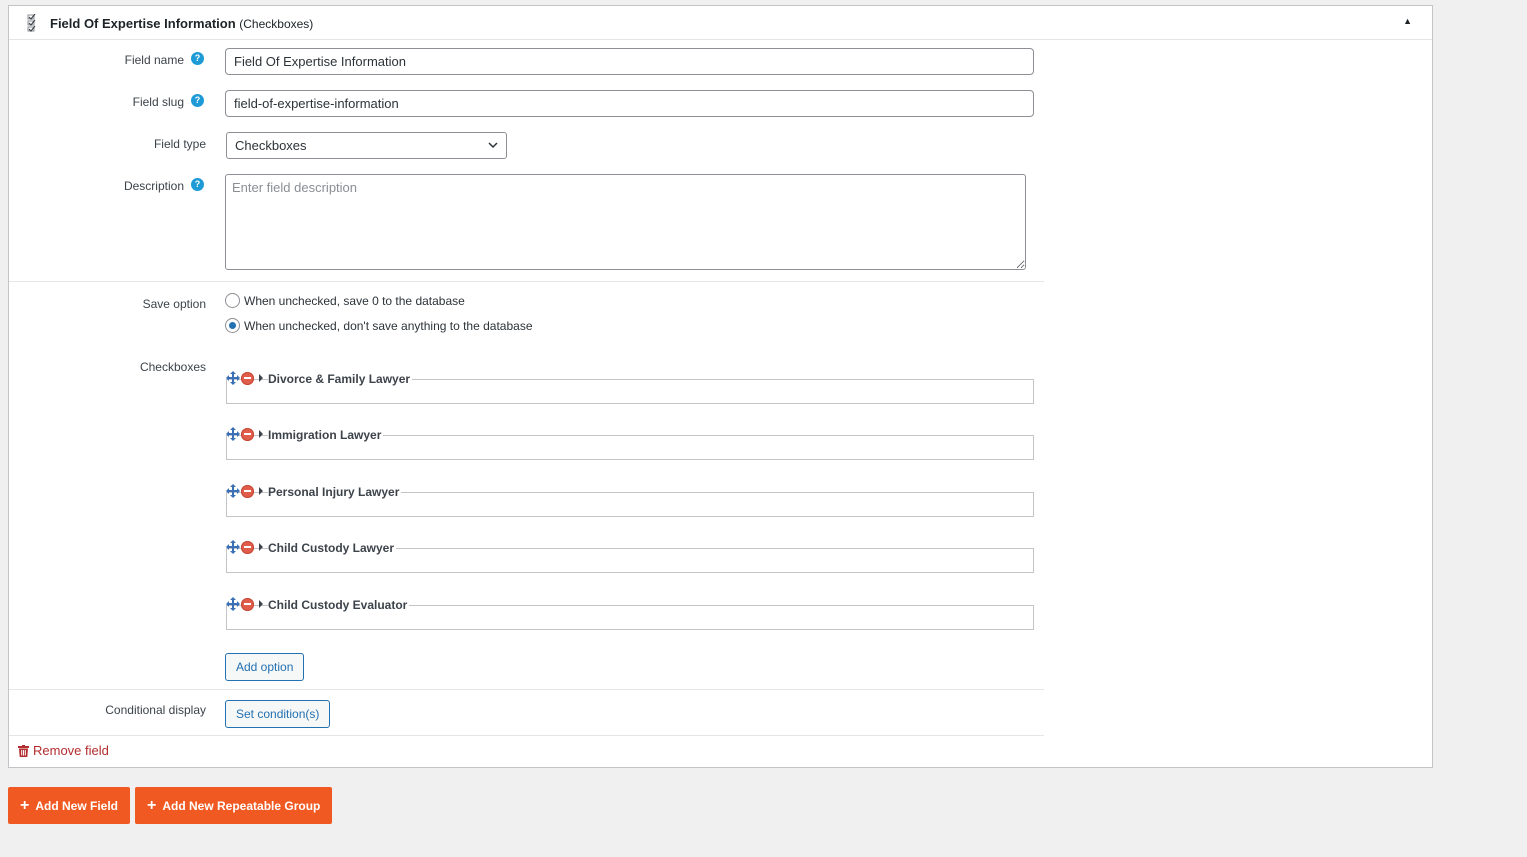  What do you see at coordinates (232, 325) in the screenshot?
I see `radio-button-checked` at bounding box center [232, 325].